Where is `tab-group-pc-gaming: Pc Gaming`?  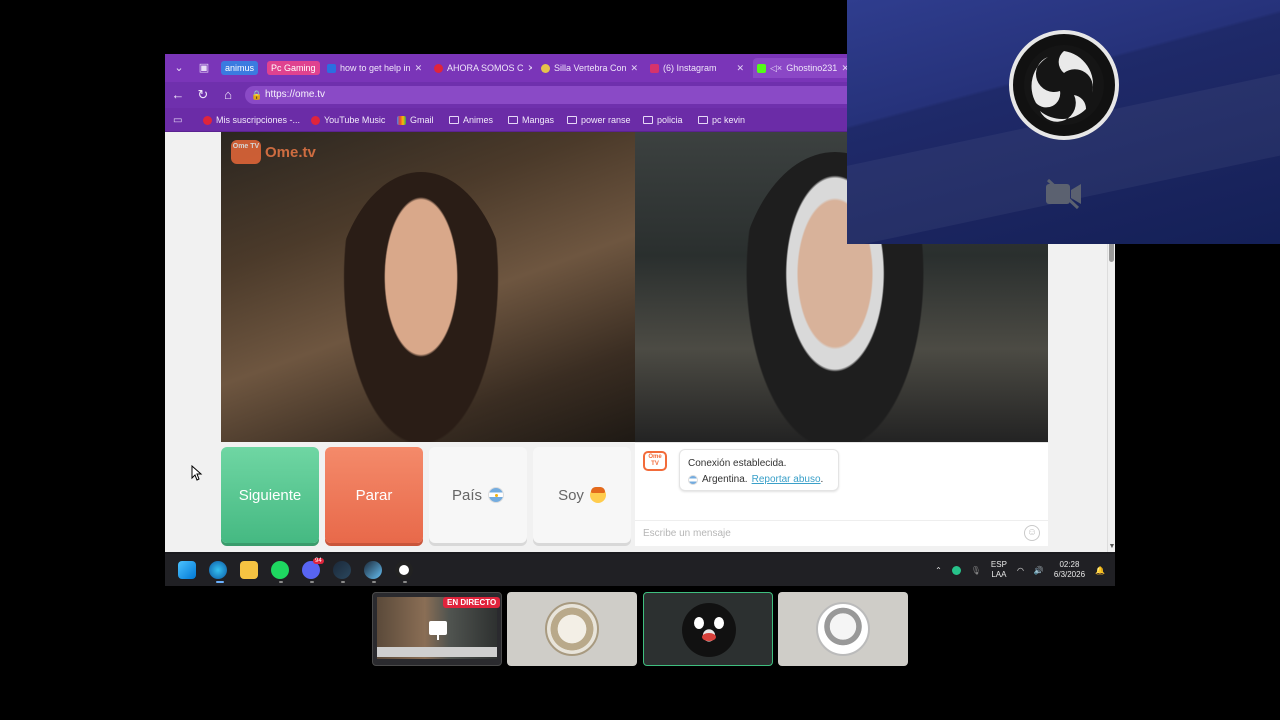
tab-group-pc-gaming: Pc Gaming is located at coordinates (293, 68).